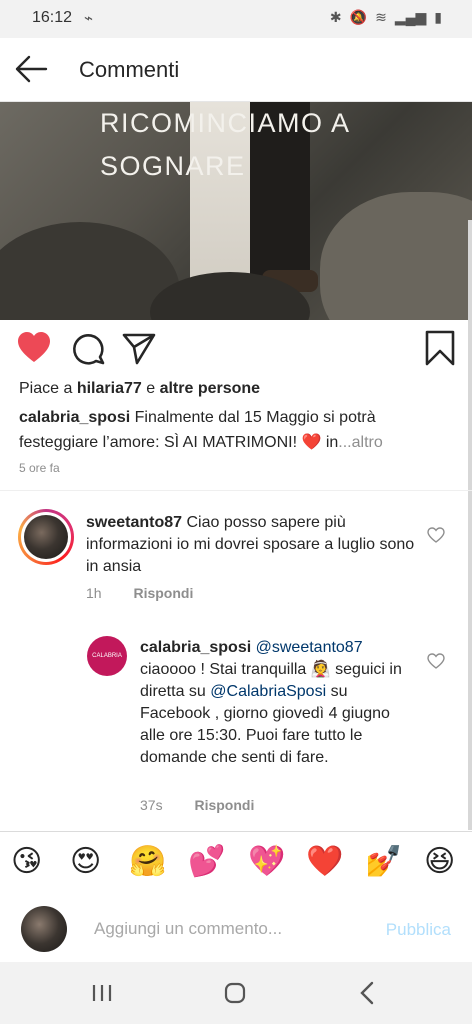 Image resolution: width=472 pixels, height=1024 pixels. What do you see at coordinates (236, 862) in the screenshot?
I see `emoji-quick-bar: 😘 😍 🤗 💕 💖 ❤️ 💅 😆` at bounding box center [236, 862].